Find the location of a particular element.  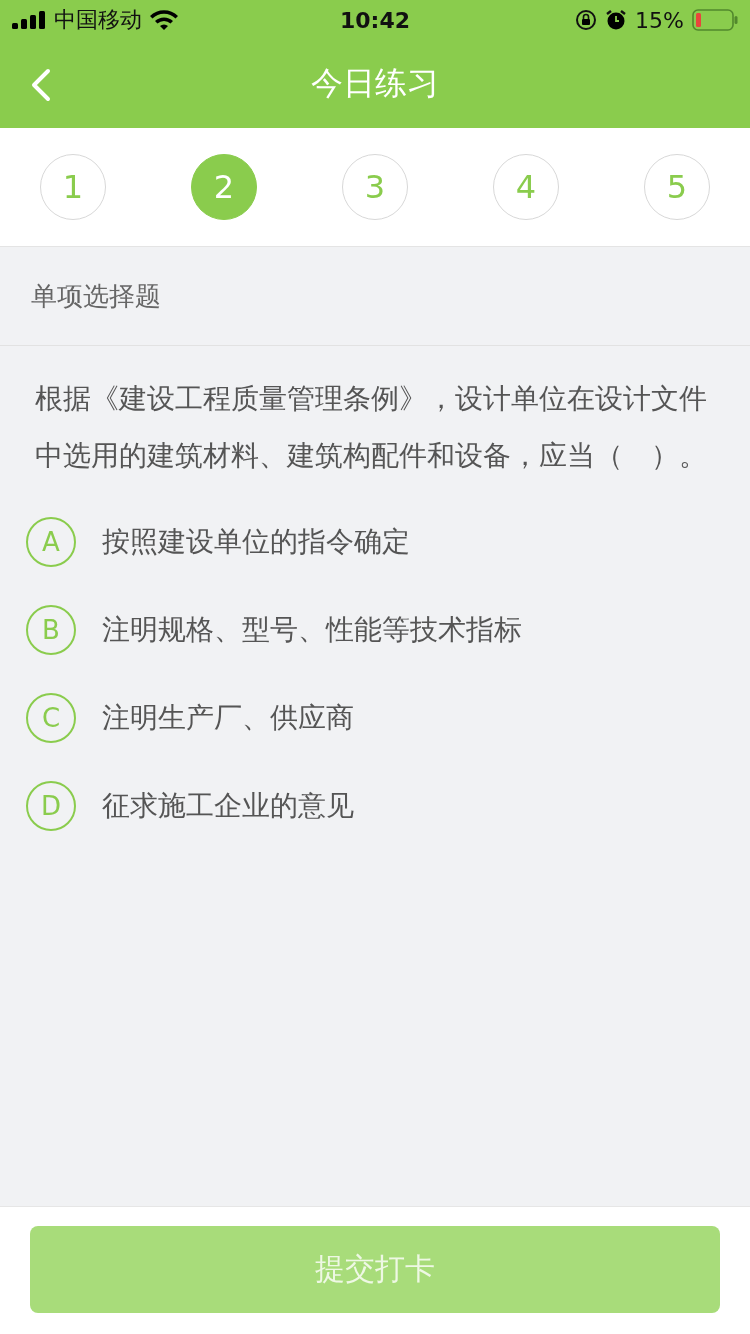

question-number-tab: 3 is located at coordinates (375, 187).